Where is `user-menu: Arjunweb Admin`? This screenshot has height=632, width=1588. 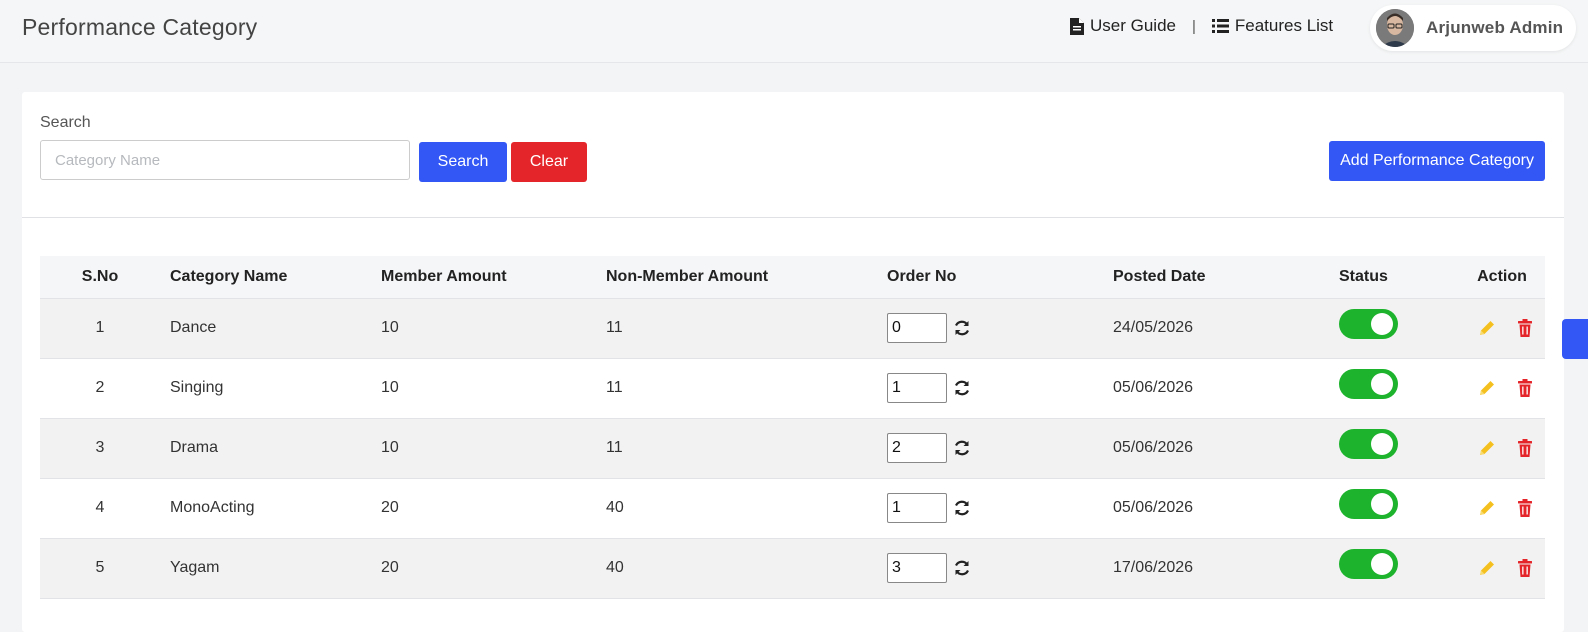 user-menu: Arjunweb Admin is located at coordinates (1473, 28).